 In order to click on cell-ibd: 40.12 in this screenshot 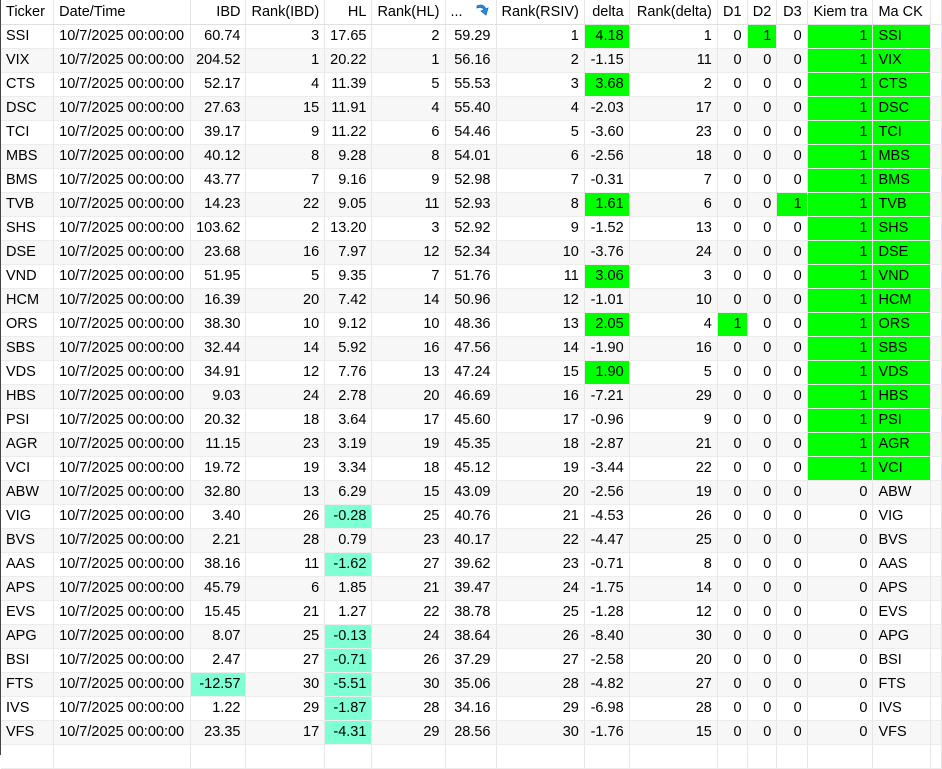, I will do `click(218, 156)`.